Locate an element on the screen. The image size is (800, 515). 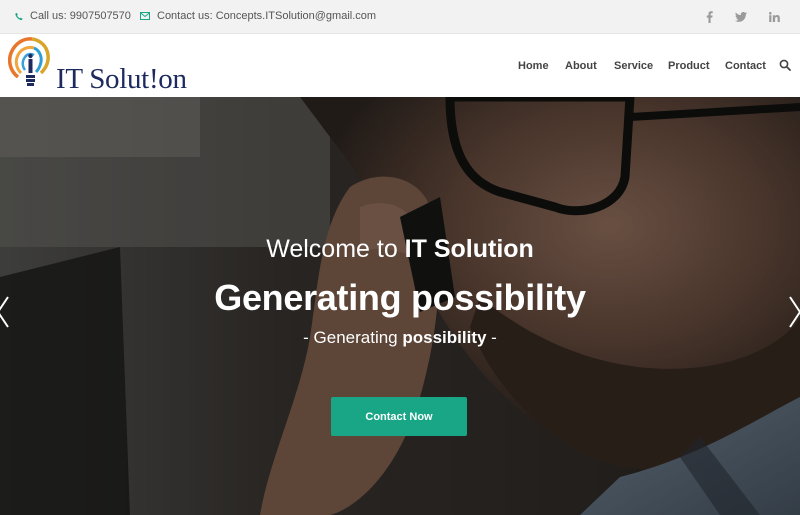
hero-welcome: Welcome to IT Solution is located at coordinates (400, 249).